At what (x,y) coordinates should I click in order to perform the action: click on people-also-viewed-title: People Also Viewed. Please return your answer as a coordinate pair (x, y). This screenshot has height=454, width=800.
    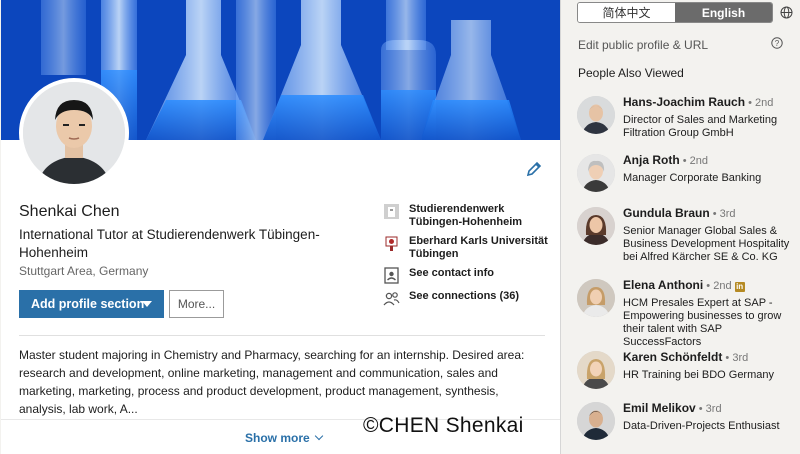
    Looking at the image, I should click on (631, 73).